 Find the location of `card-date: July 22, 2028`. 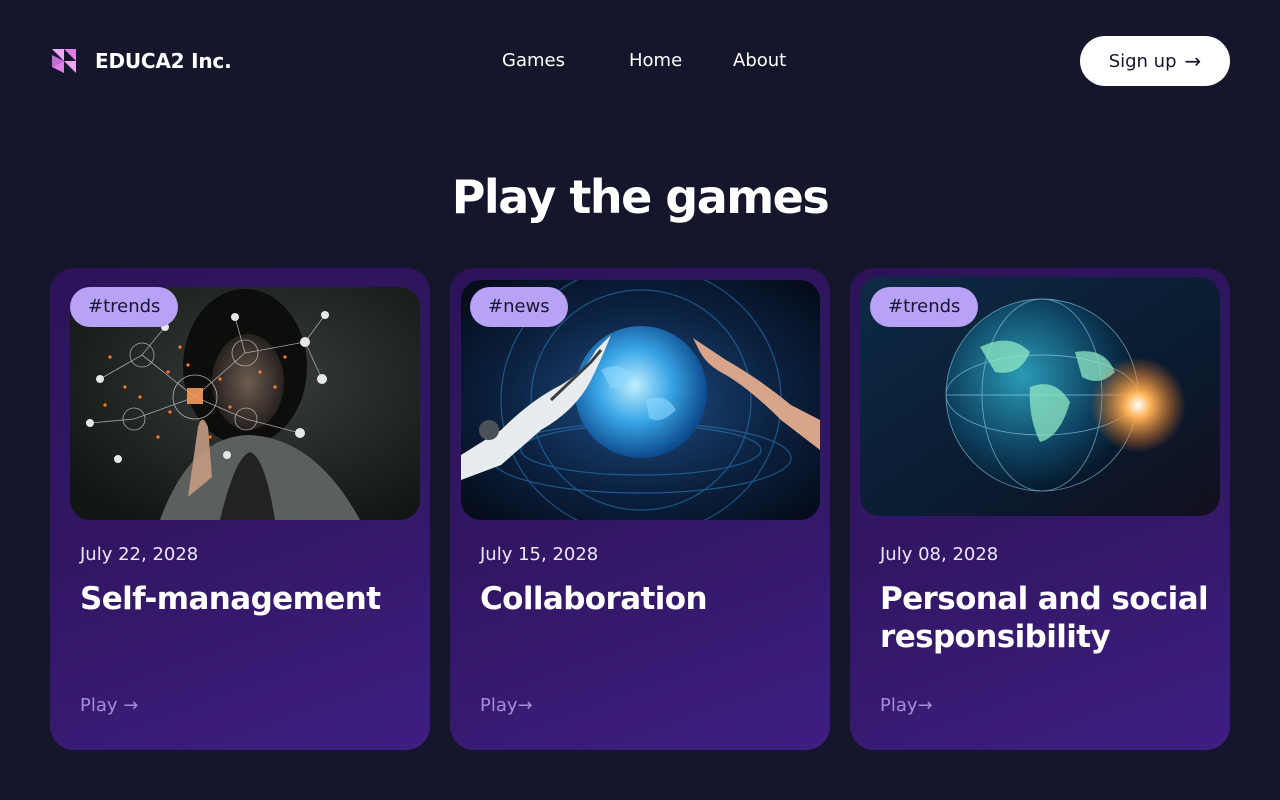

card-date: July 22, 2028 is located at coordinates (139, 554).